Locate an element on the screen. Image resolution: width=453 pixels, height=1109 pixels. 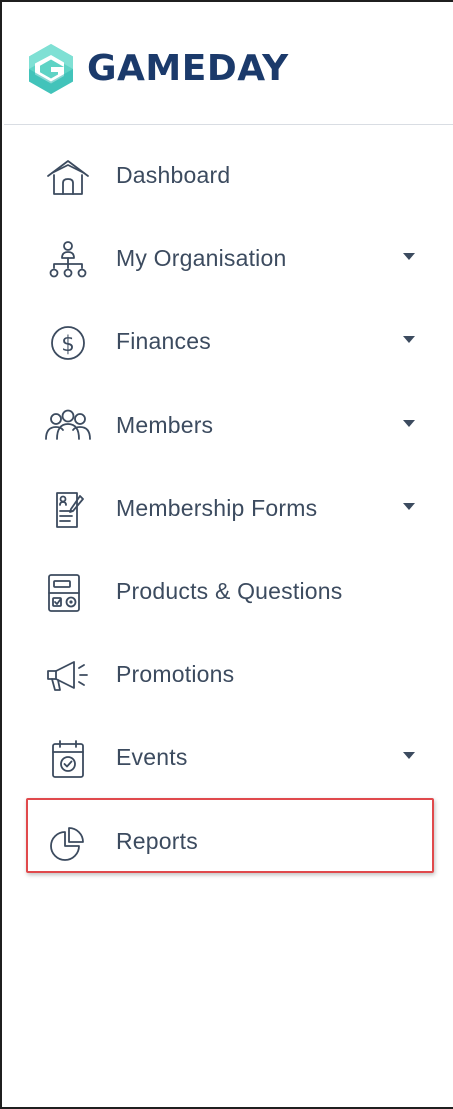
sidebar-item-reports: Reports is located at coordinates (228, 841).